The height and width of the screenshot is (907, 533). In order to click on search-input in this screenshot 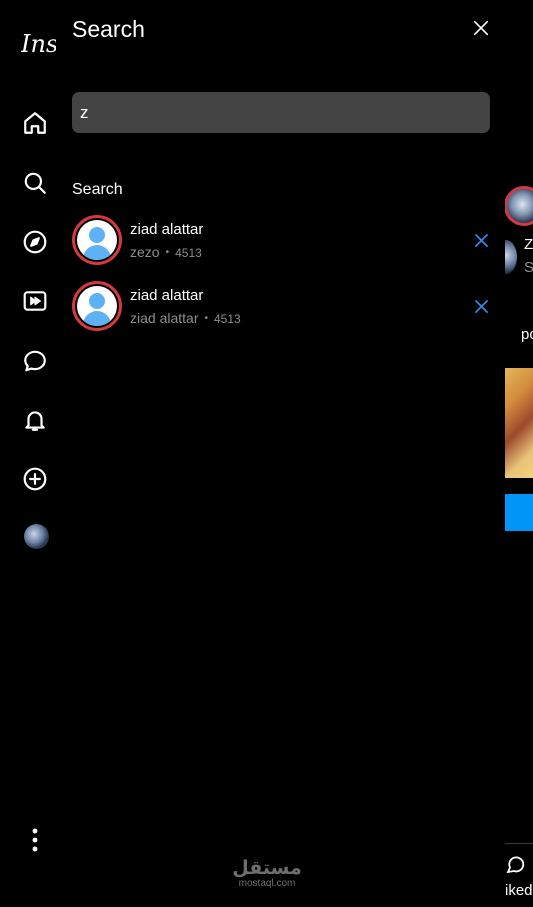, I will do `click(285, 112)`.